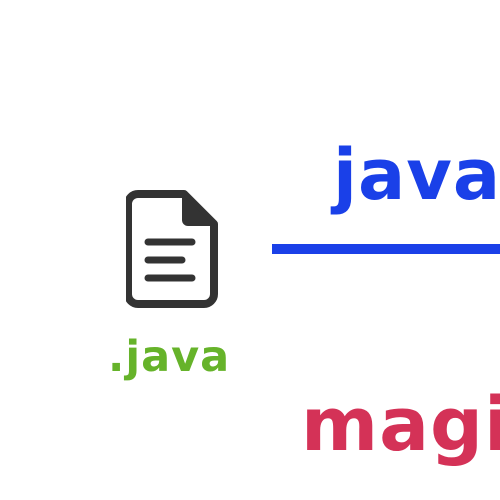  Describe the element at coordinates (400, 425) in the screenshot. I see `subheading-text: magi` at that location.